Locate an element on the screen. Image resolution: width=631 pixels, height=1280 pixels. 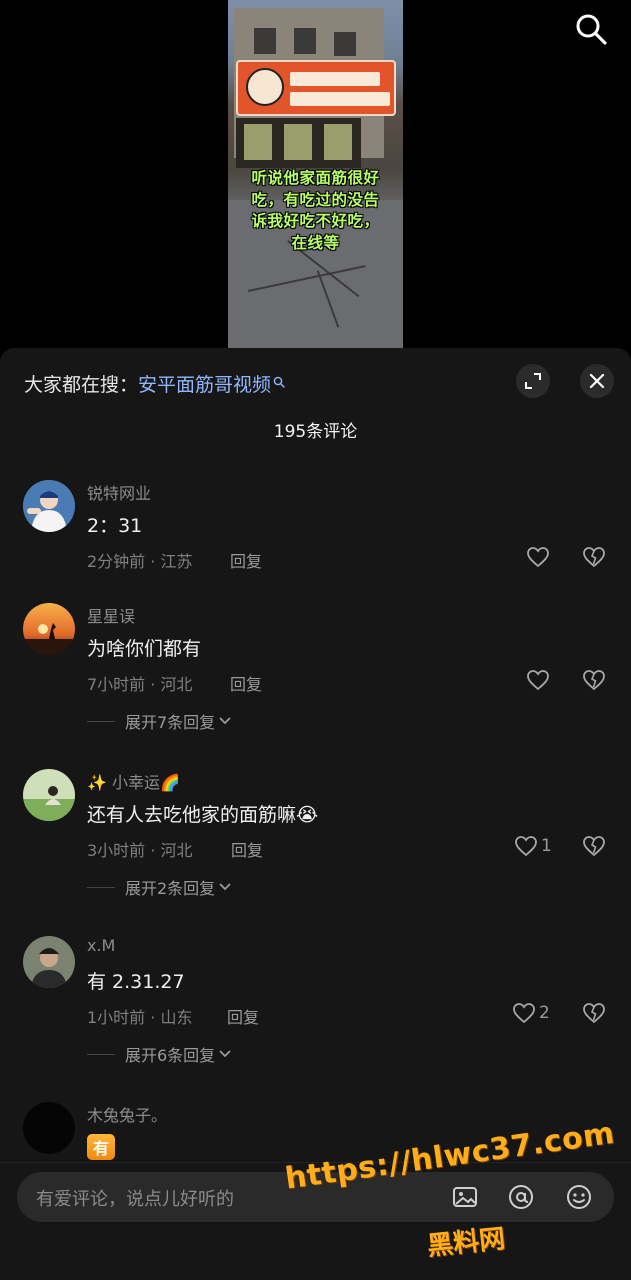
close-icon is located at coordinates (597, 381).